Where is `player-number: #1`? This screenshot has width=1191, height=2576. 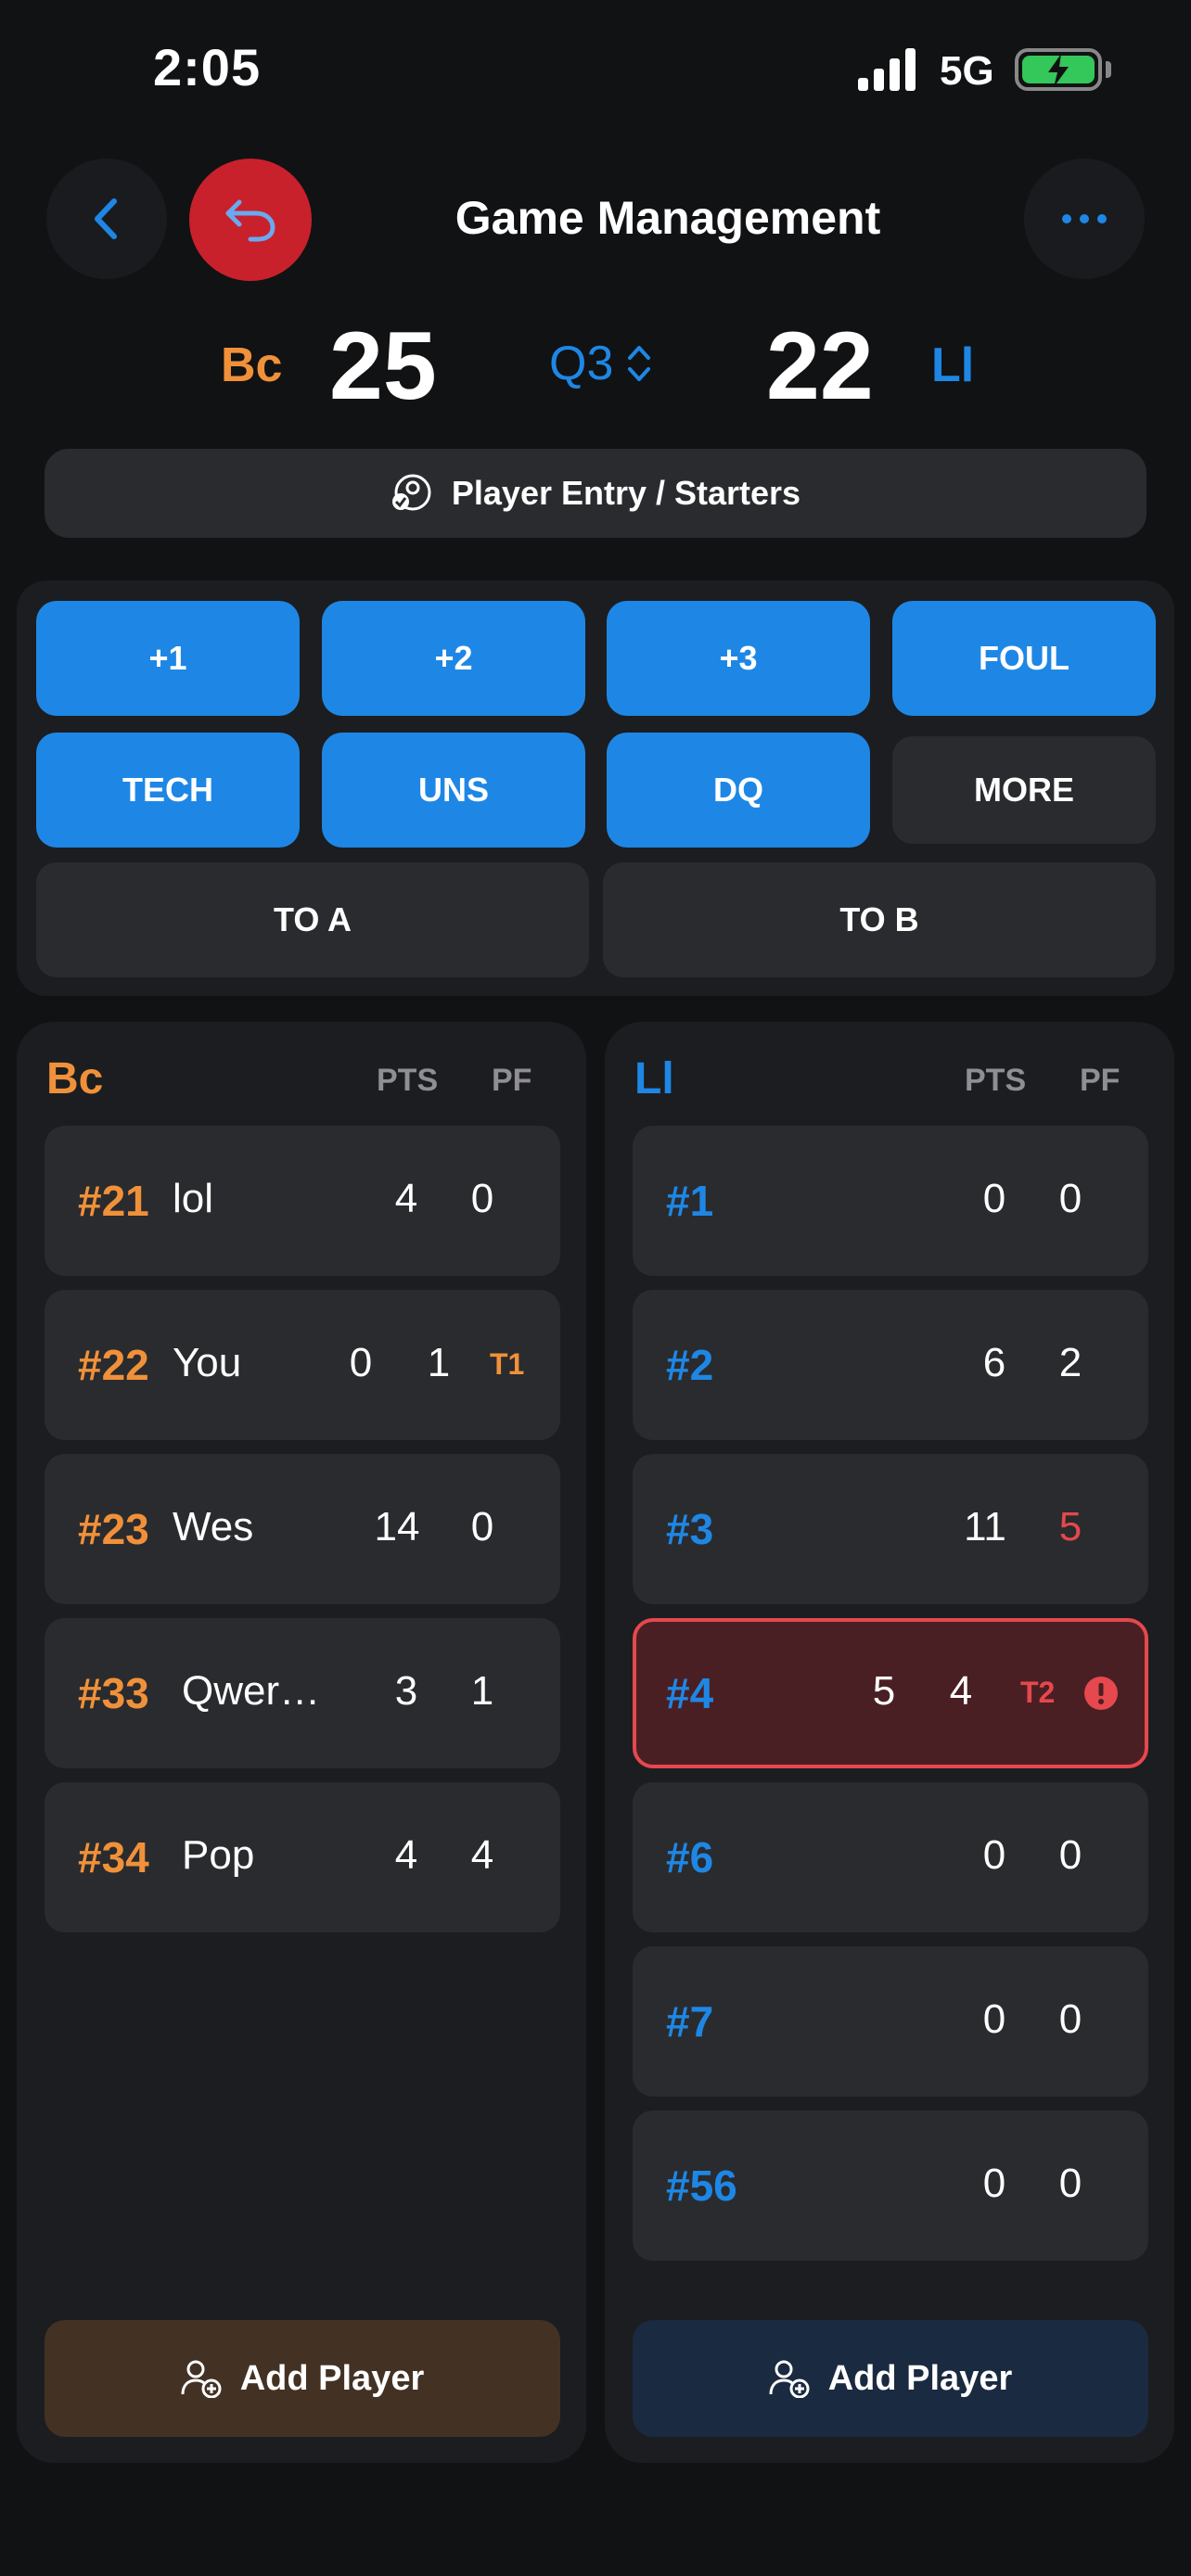
player-number: #1 is located at coordinates (690, 1201).